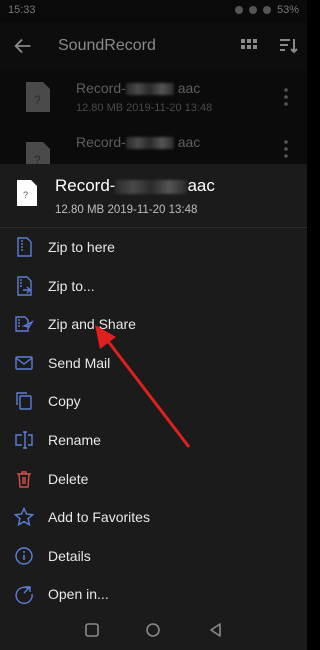 The height and width of the screenshot is (650, 320). Describe the element at coordinates (24, 324) in the screenshot. I see `zip-share-icon` at that location.